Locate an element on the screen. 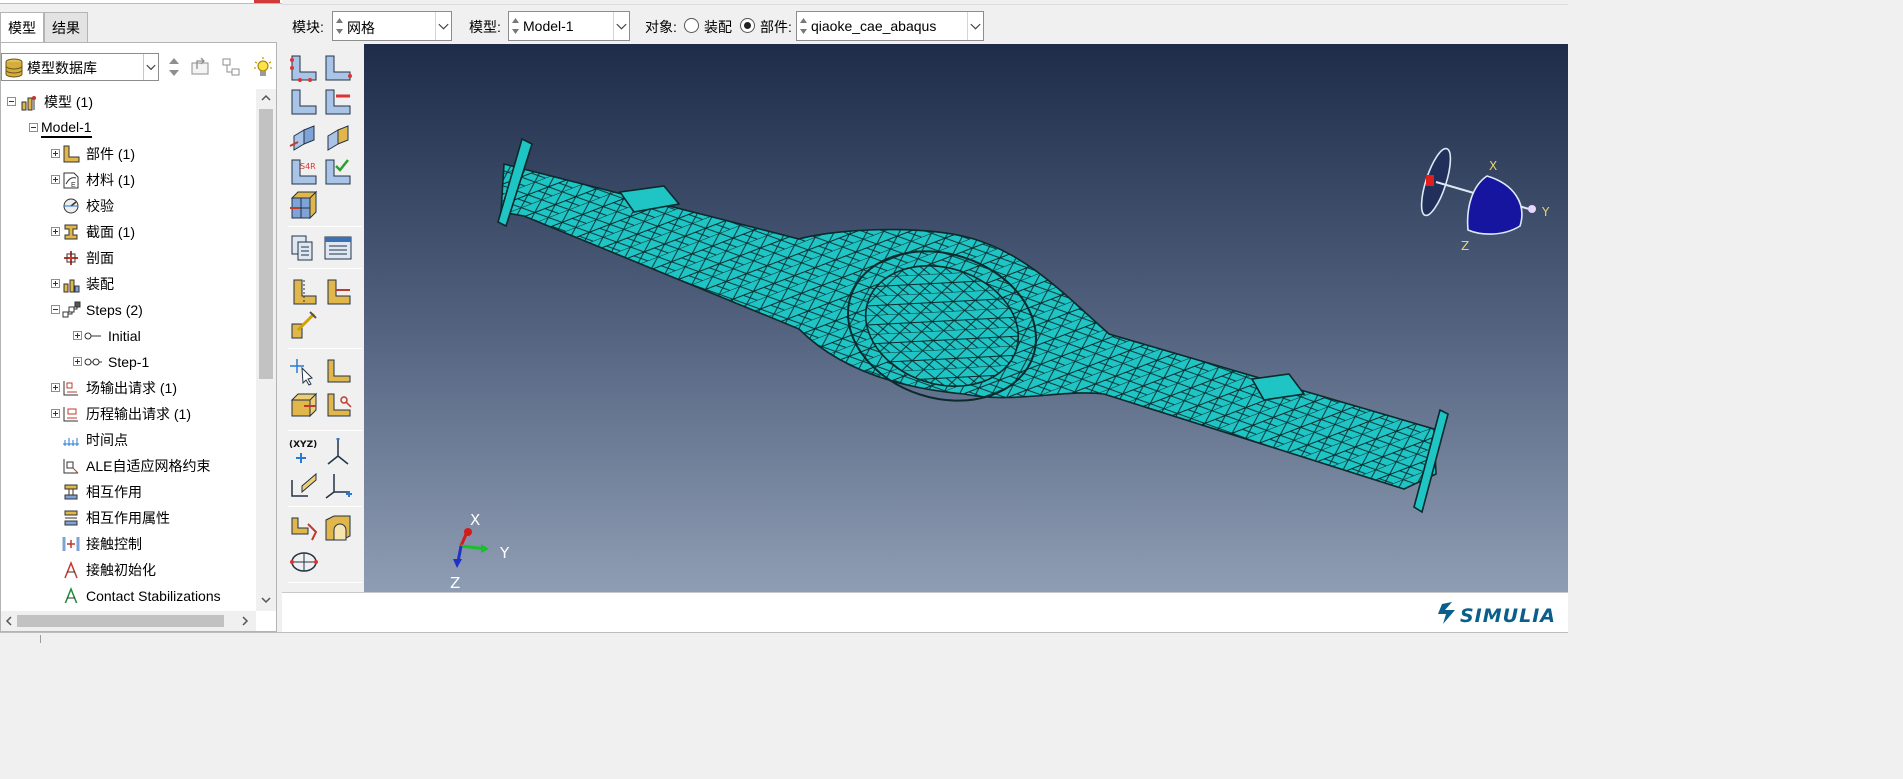 This screenshot has height=779, width=1903. triad-z-arrow is located at coordinates (457, 563).